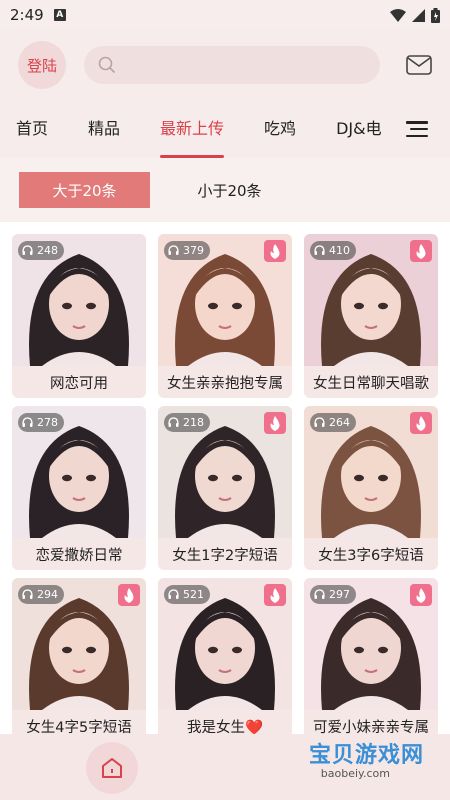 This screenshot has width=450, height=800. I want to click on play-count: 264, so click(339, 422).